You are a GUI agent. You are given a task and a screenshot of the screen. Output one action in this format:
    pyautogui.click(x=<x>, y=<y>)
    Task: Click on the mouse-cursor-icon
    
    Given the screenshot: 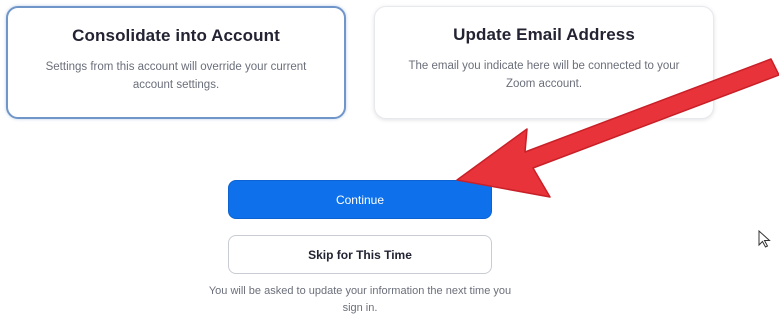 What is the action you would take?
    pyautogui.click(x=764, y=239)
    